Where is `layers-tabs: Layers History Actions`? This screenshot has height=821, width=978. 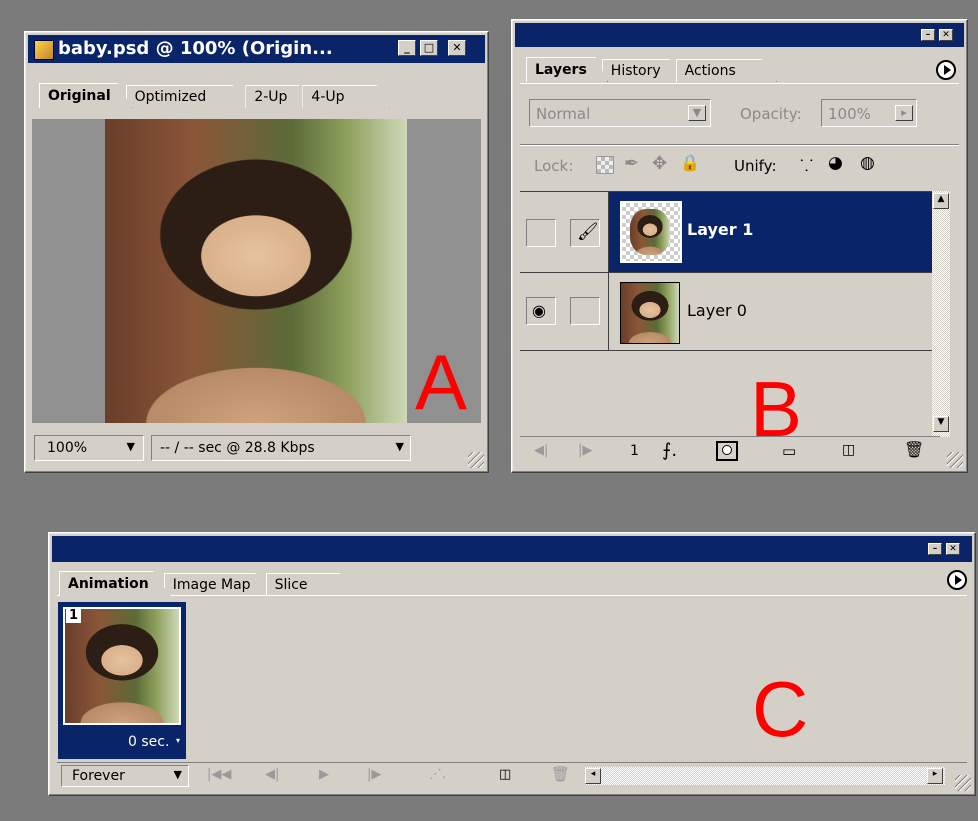 layers-tabs: Layers History Actions is located at coordinates (651, 69).